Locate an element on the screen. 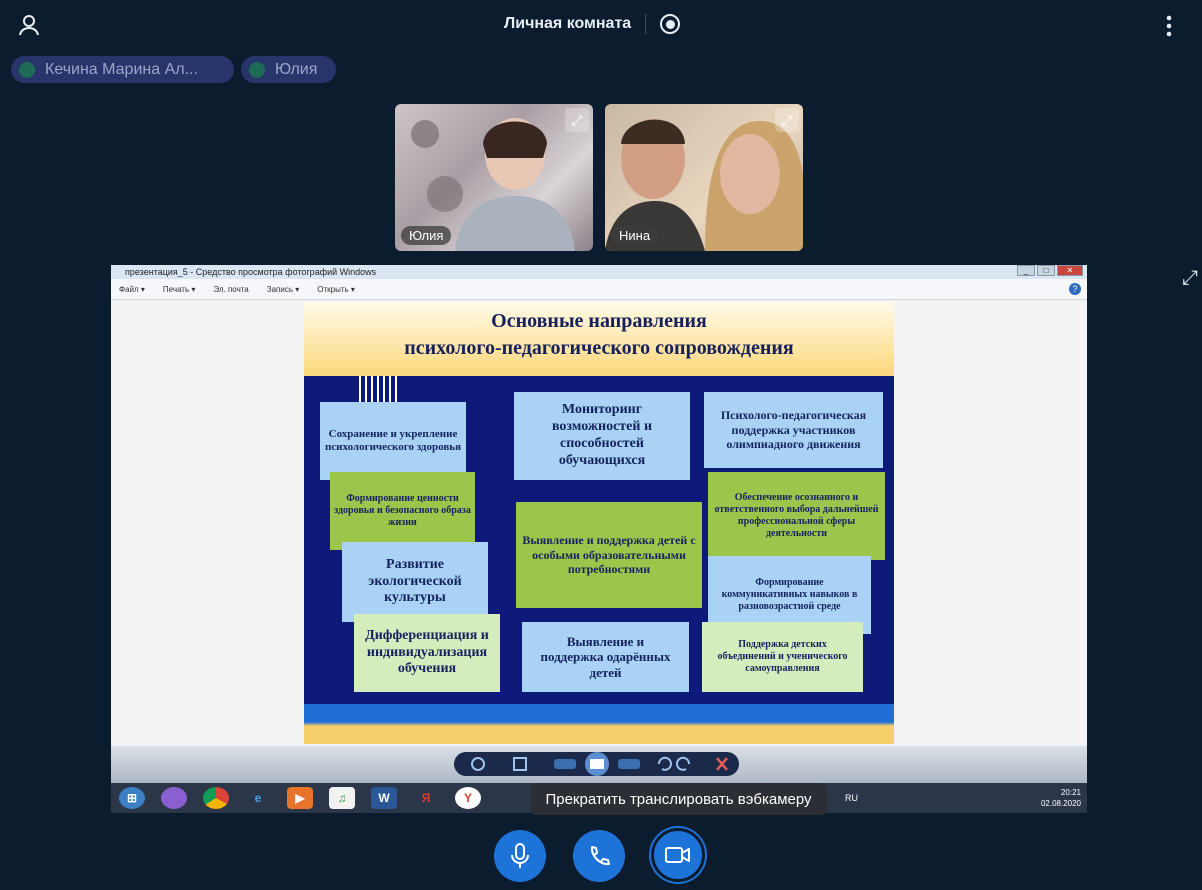  record-icon is located at coordinates (670, 24).